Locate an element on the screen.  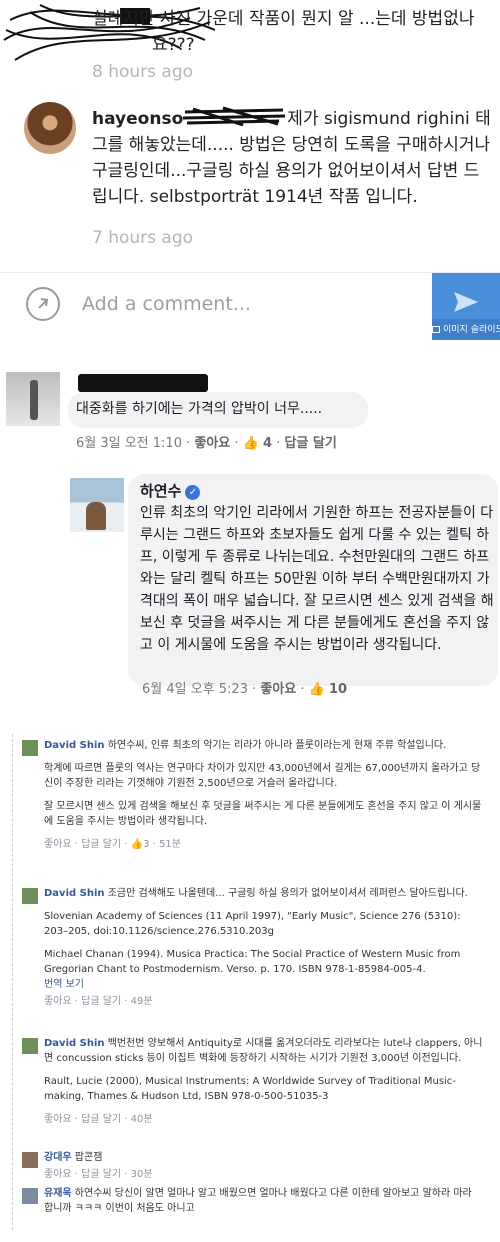
like-count: 10 is located at coordinates (338, 689).